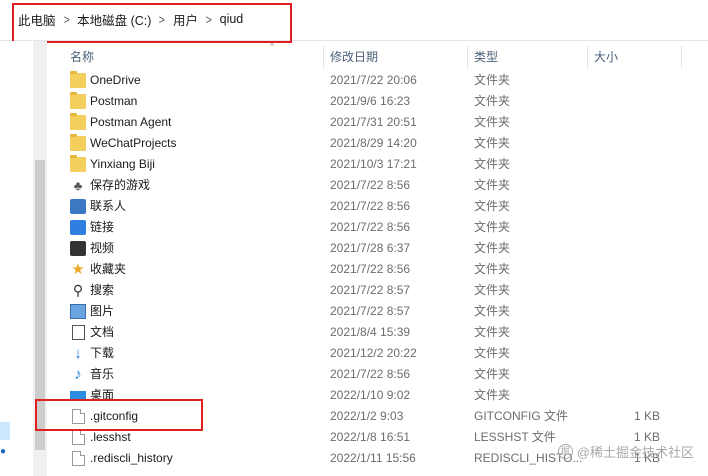 The height and width of the screenshot is (476, 708). I want to click on item-date: 2022/1/8 16:51, so click(370, 437).